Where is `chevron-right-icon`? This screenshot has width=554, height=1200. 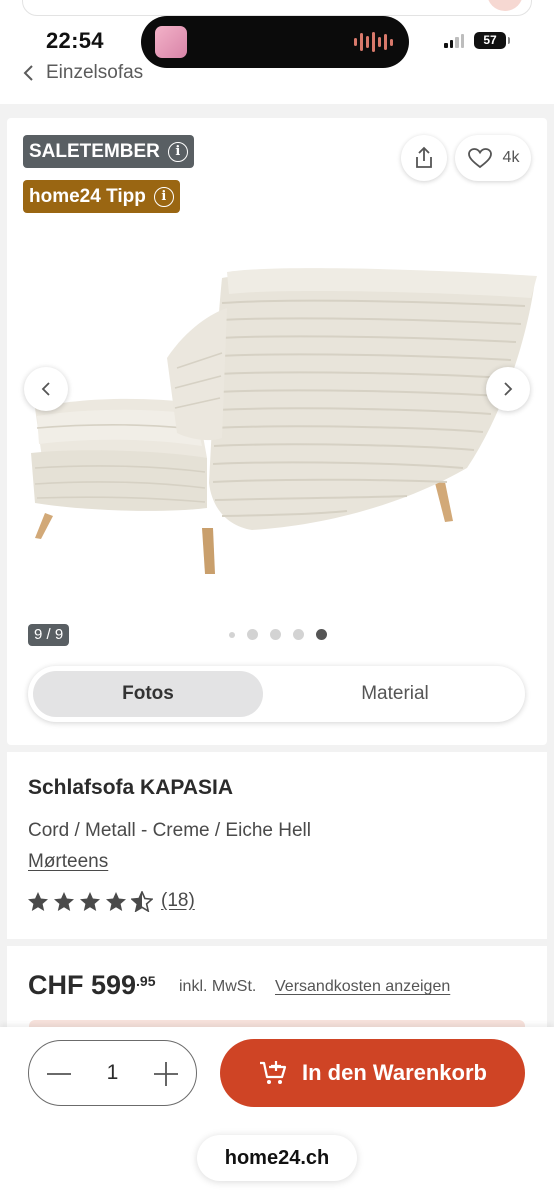 chevron-right-icon is located at coordinates (508, 389).